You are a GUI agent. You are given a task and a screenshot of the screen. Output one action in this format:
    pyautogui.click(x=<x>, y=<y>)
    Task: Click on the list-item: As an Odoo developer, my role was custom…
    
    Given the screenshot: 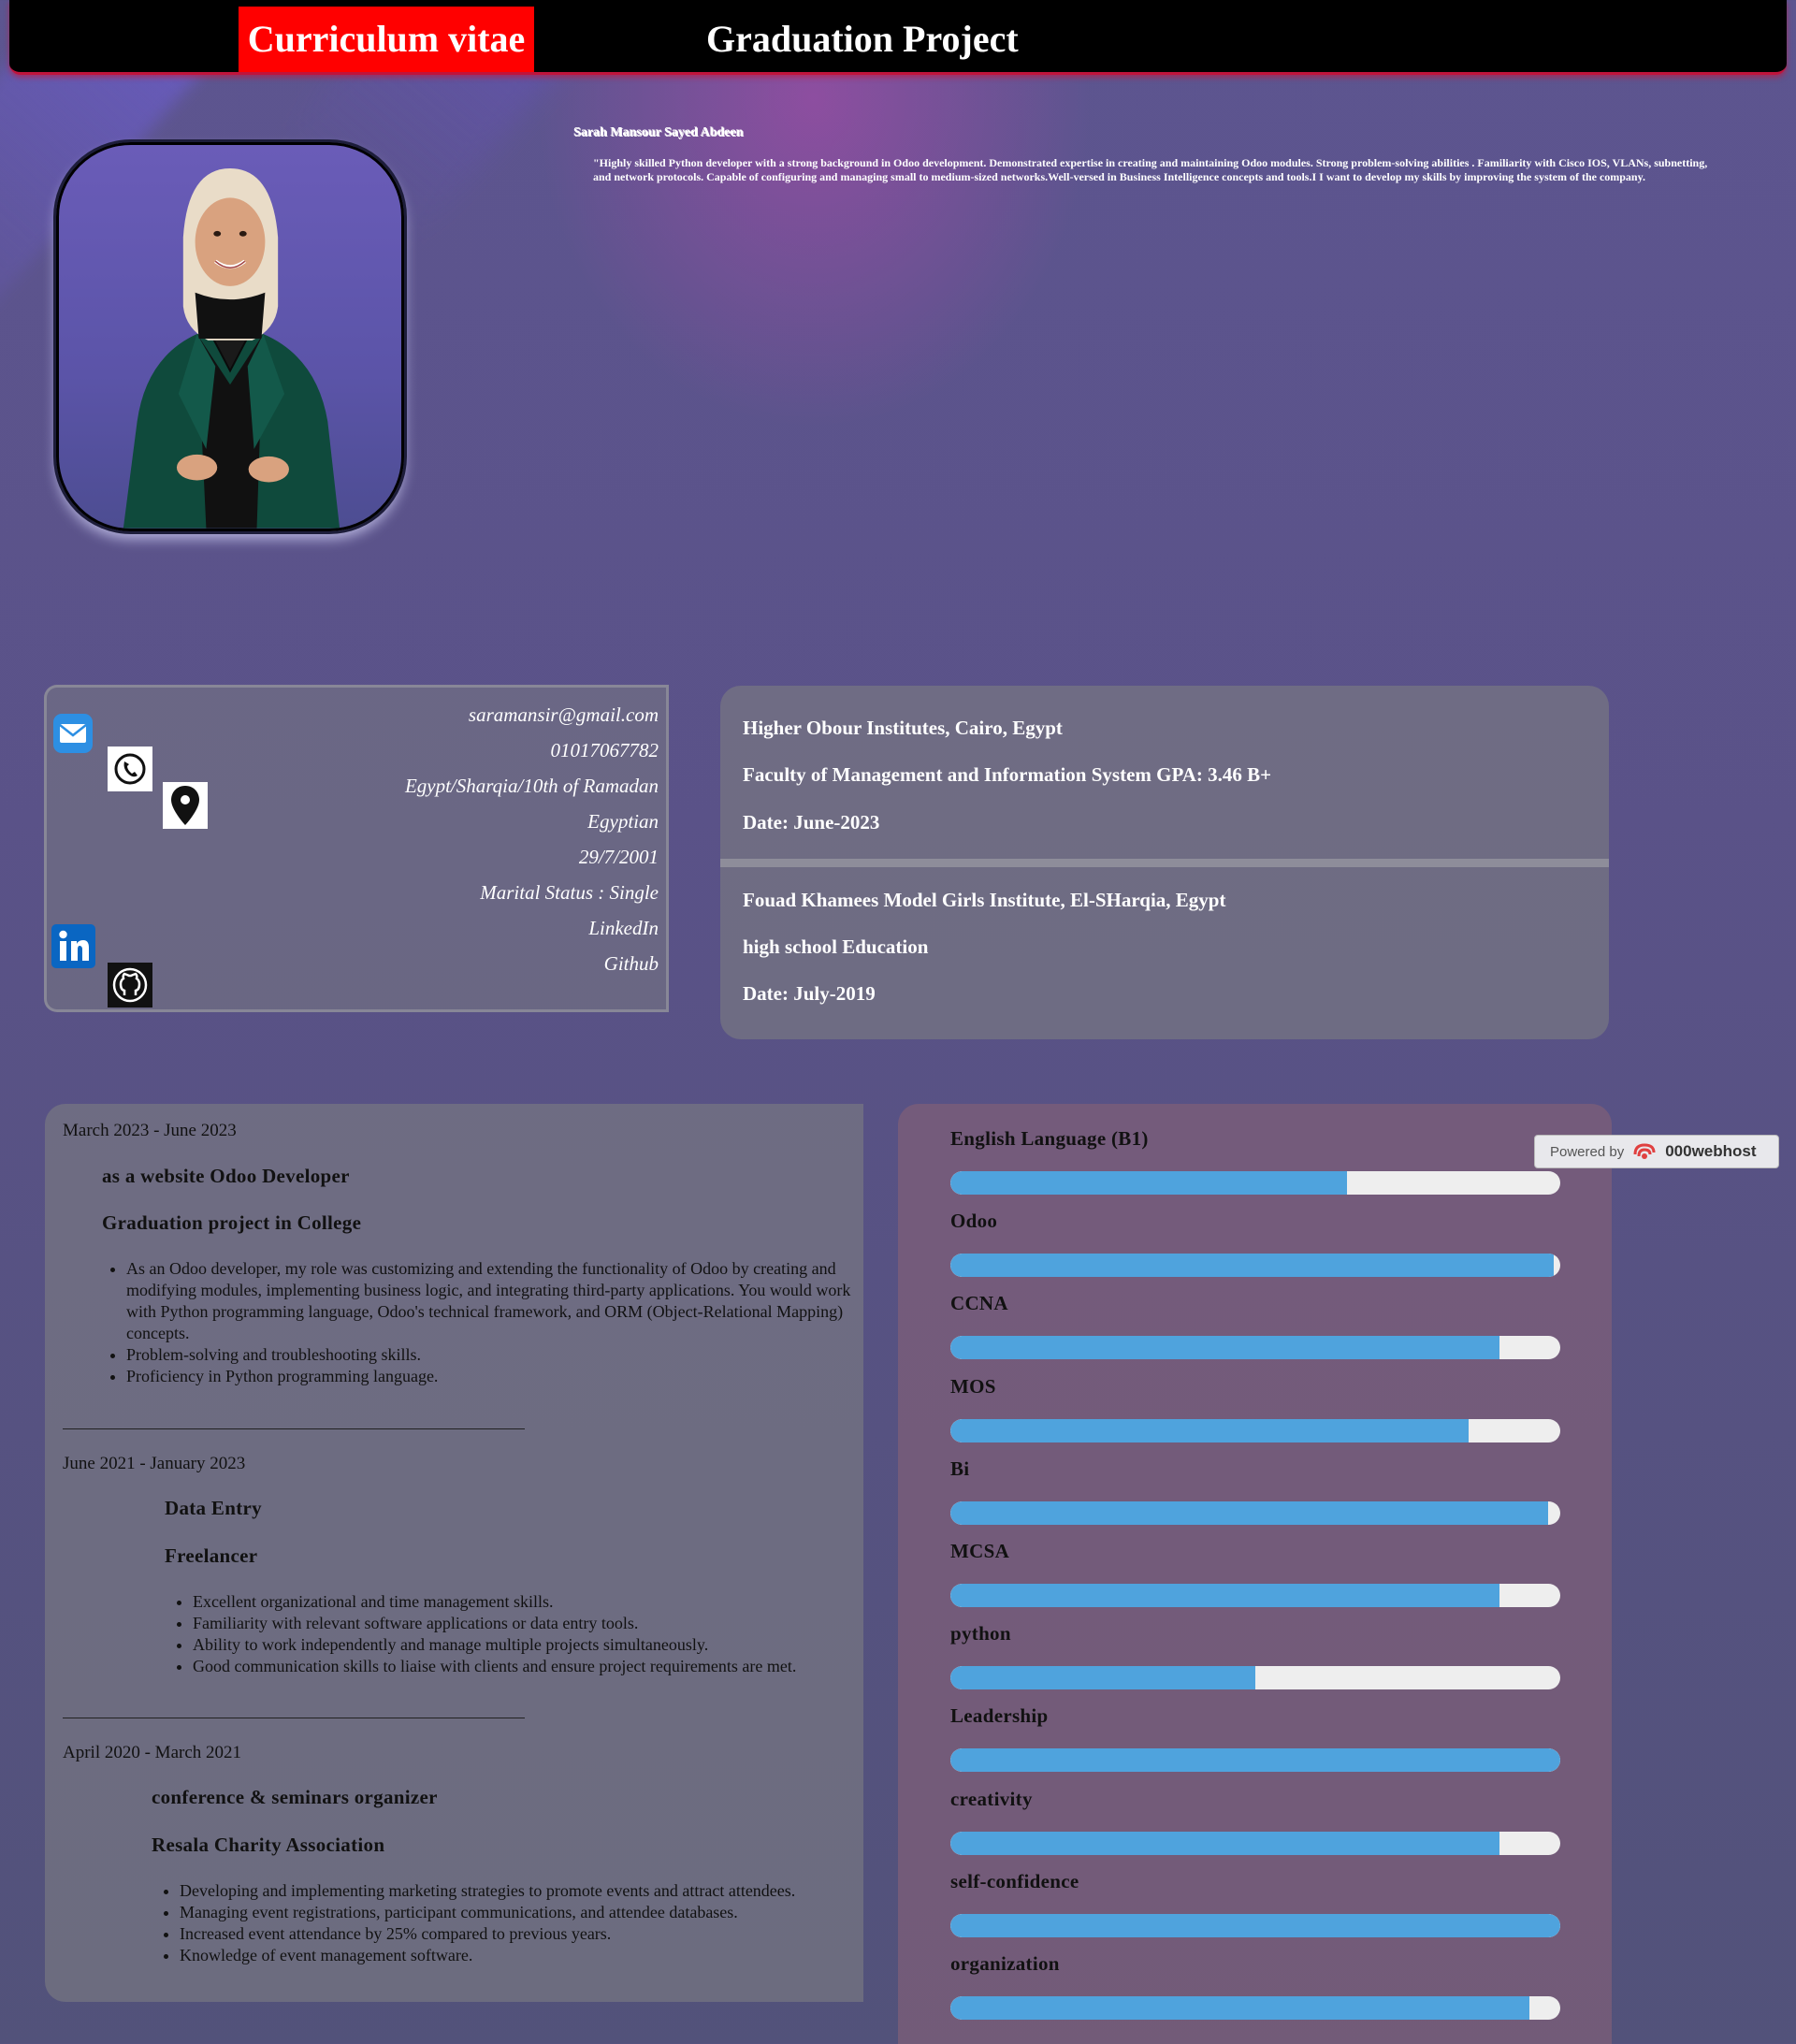 What is the action you would take?
    pyautogui.click(x=492, y=1301)
    